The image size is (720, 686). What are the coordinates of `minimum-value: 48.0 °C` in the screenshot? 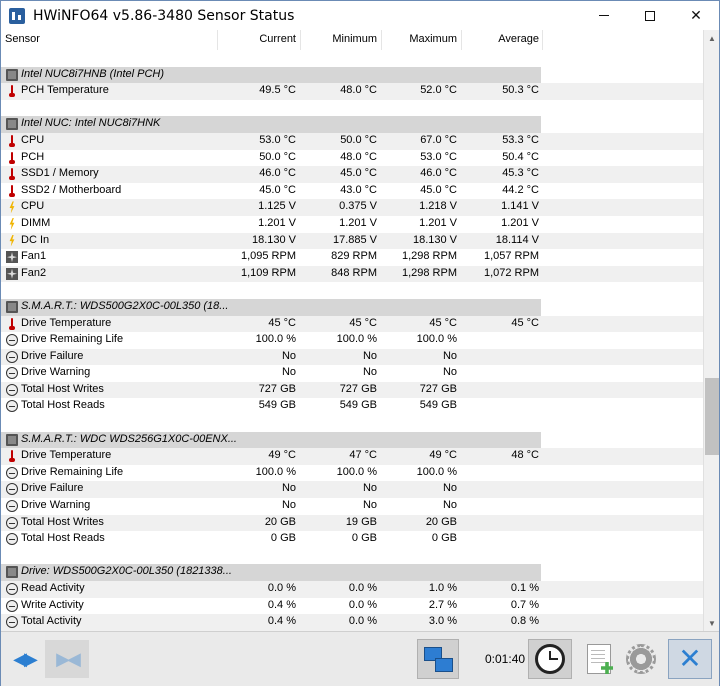 It's located at (358, 156).